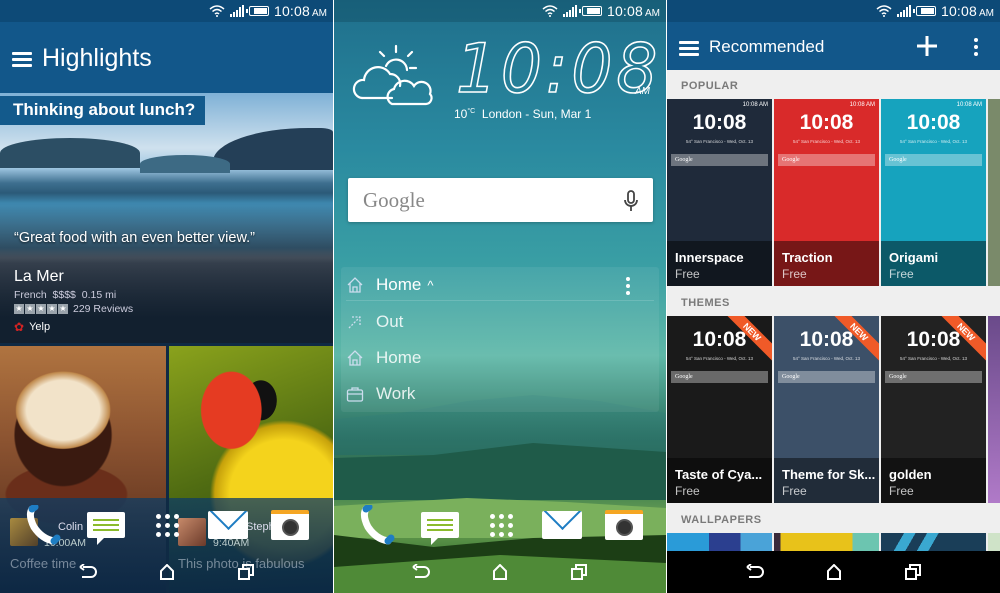  Describe the element at coordinates (994, 542) in the screenshot. I see `wallpaper-thumb-partial` at that location.